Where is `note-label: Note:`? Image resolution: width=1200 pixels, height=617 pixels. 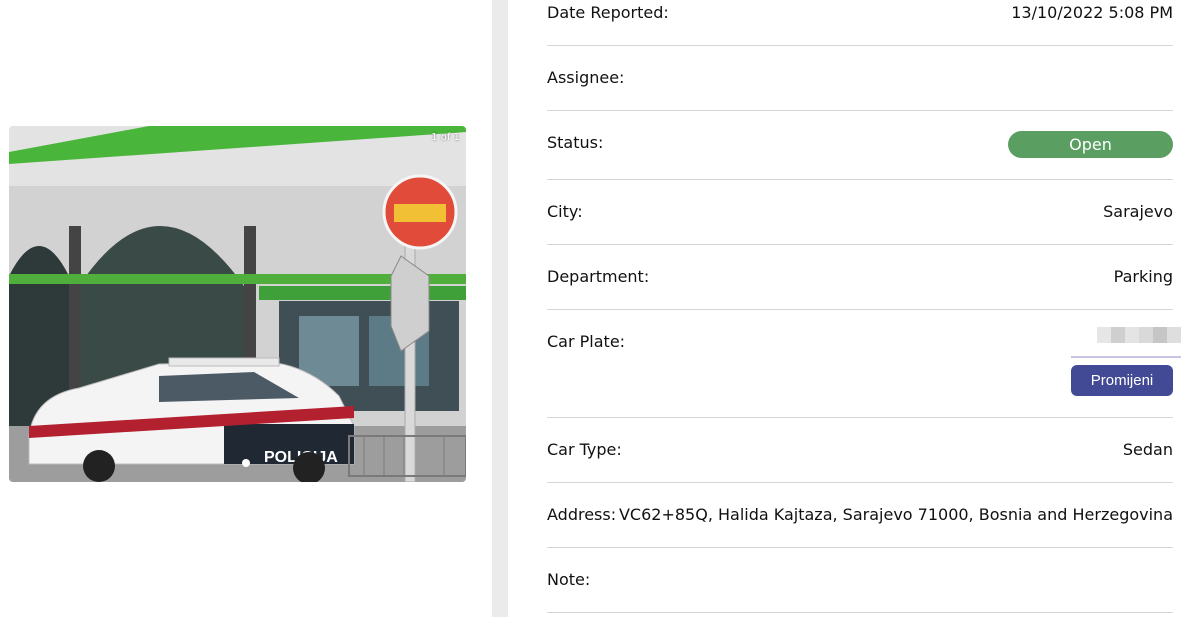
note-label: Note: is located at coordinates (569, 579).